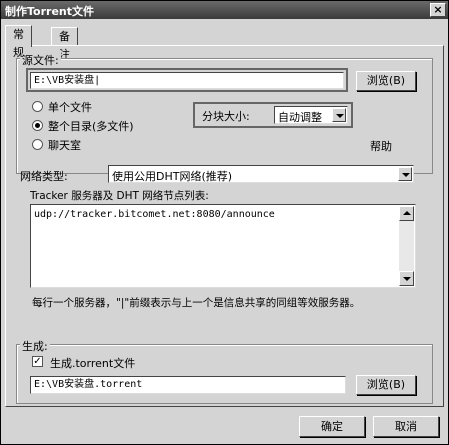 The width and height of the screenshot is (449, 445). Describe the element at coordinates (332, 426) in the screenshot. I see `ok-button: 确定` at that location.